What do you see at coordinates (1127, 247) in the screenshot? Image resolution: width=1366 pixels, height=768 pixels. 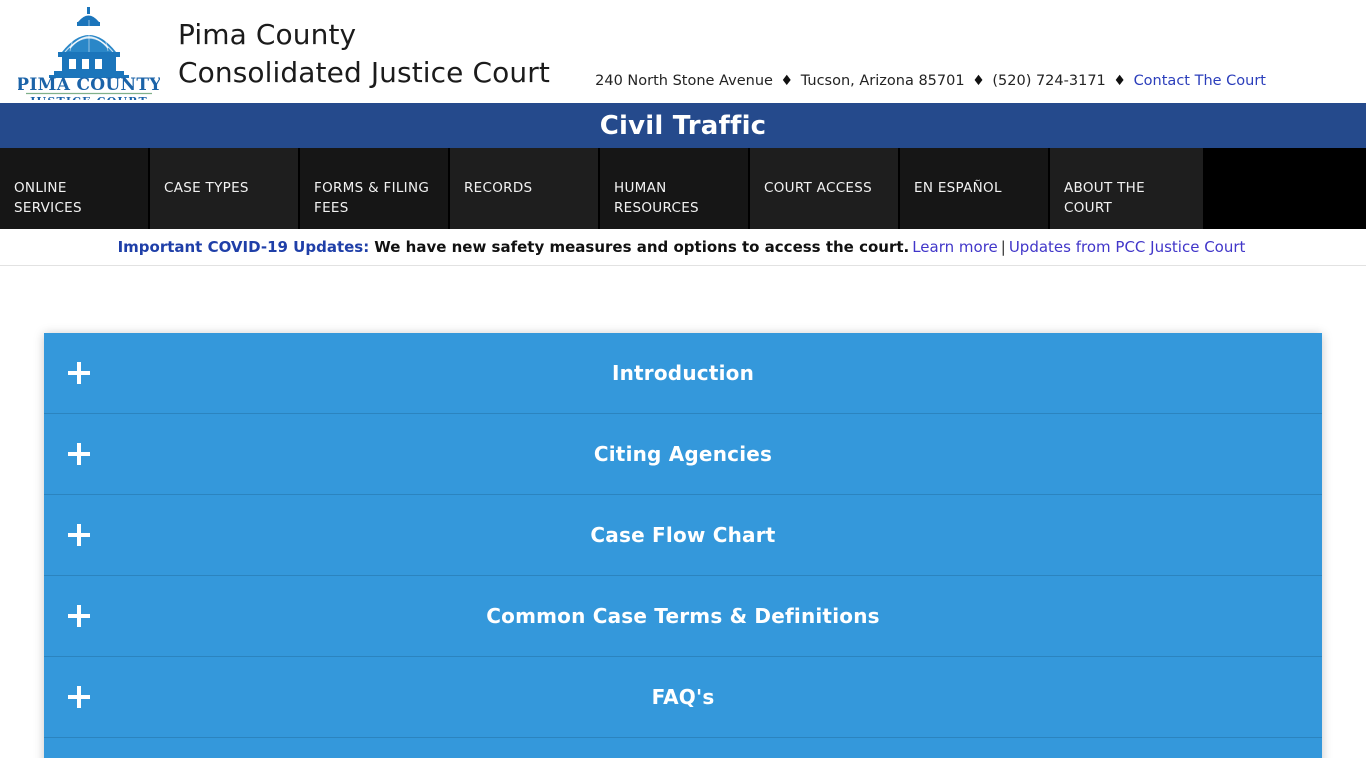 I see `pcc-justice-court-updates-link: Updates from PCC Justice Court` at bounding box center [1127, 247].